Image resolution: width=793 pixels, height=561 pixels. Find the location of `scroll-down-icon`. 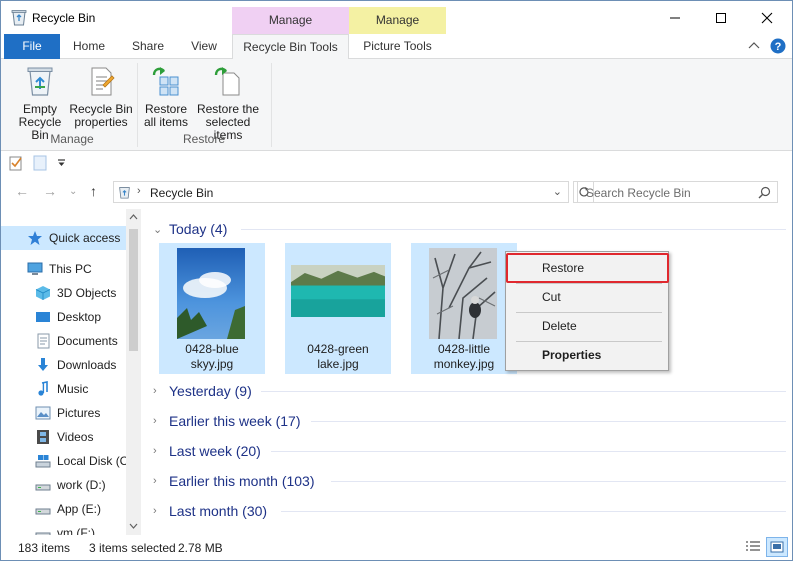

scroll-down-icon is located at coordinates (133, 526).